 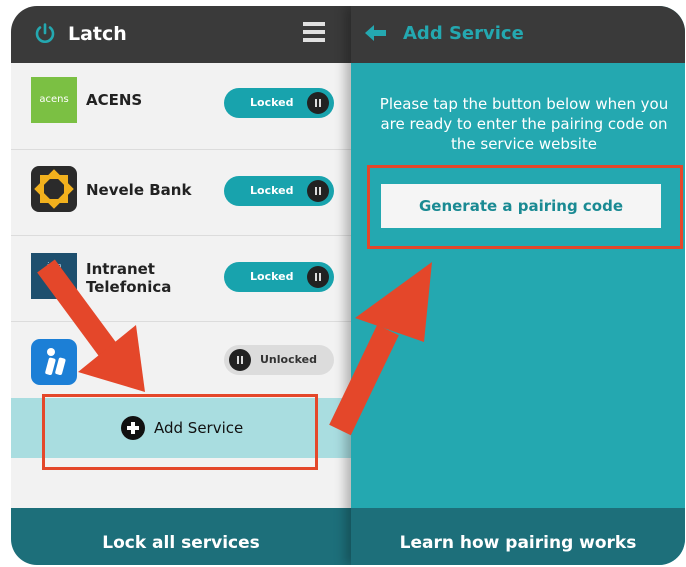 I want to click on arrow-to-generate-code-icon, so click(x=380, y=349).